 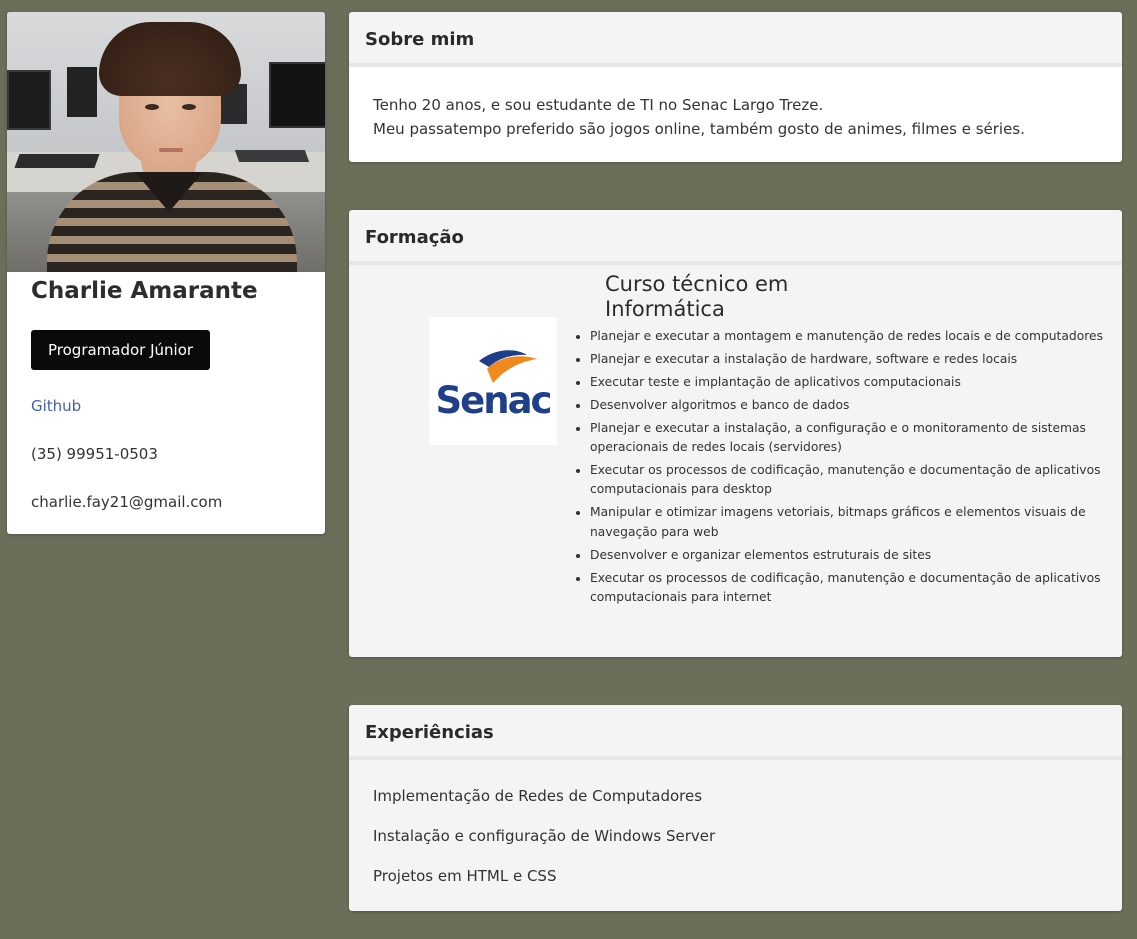 What do you see at coordinates (493, 400) in the screenshot?
I see `logo-text: Senac` at bounding box center [493, 400].